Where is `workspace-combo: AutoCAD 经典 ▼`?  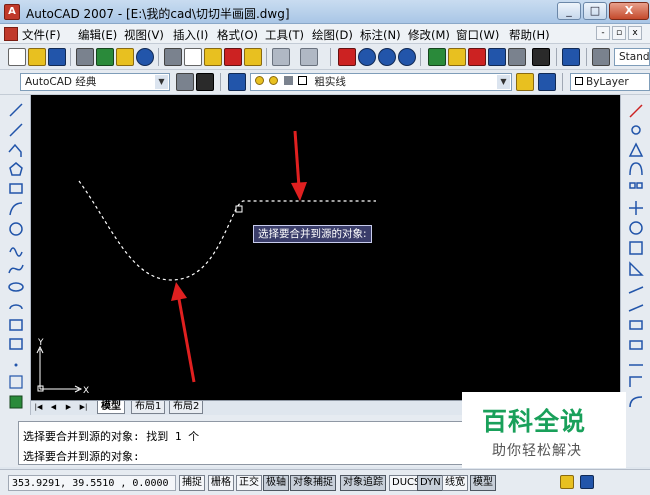 workspace-combo: AutoCAD 经典 ▼ is located at coordinates (95, 82).